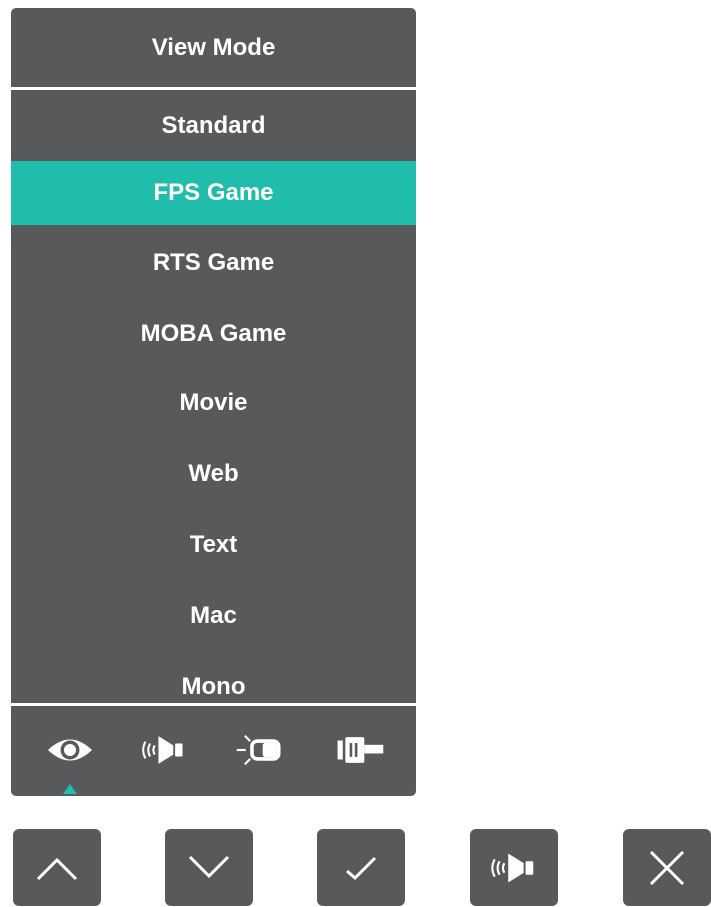 This screenshot has height=907, width=711. I want to click on menu-item-mac: Mac, so click(213, 615).